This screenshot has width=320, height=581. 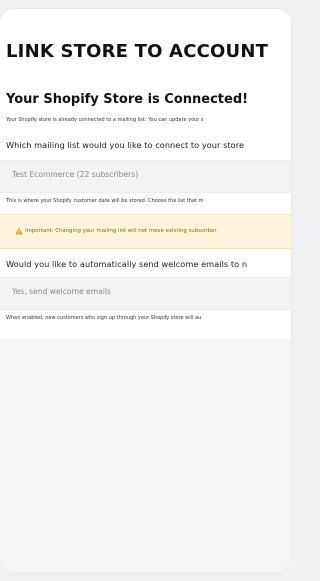 I want to click on welcome-emails-selected-value: Yes, send welcome emails, so click(x=61, y=291).